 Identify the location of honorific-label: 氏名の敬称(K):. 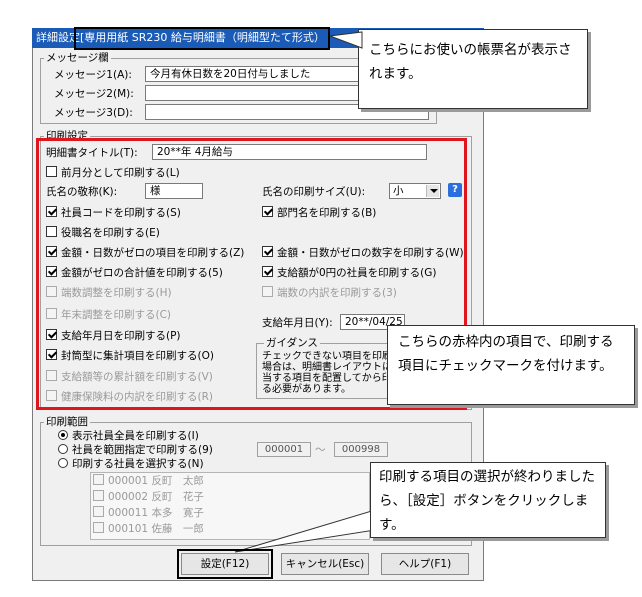
(82, 192).